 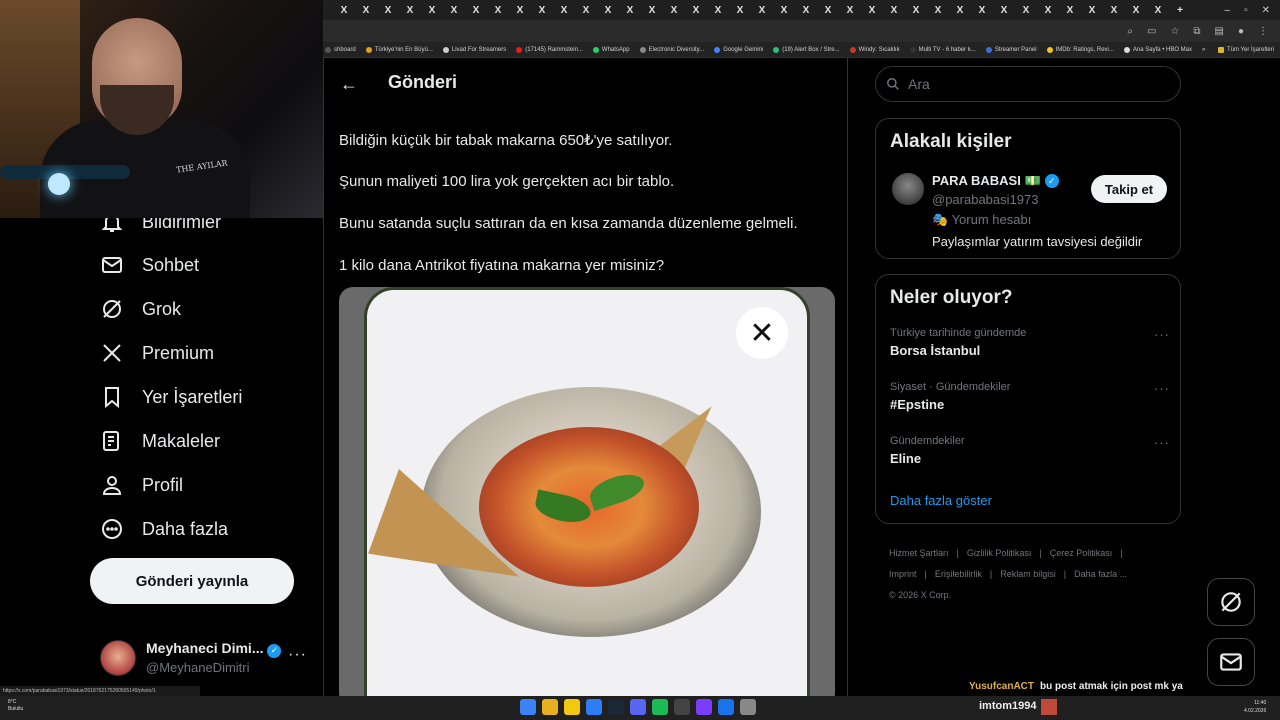 I want to click on bookmark-item: Streamer Panel, so click(x=1011, y=49).